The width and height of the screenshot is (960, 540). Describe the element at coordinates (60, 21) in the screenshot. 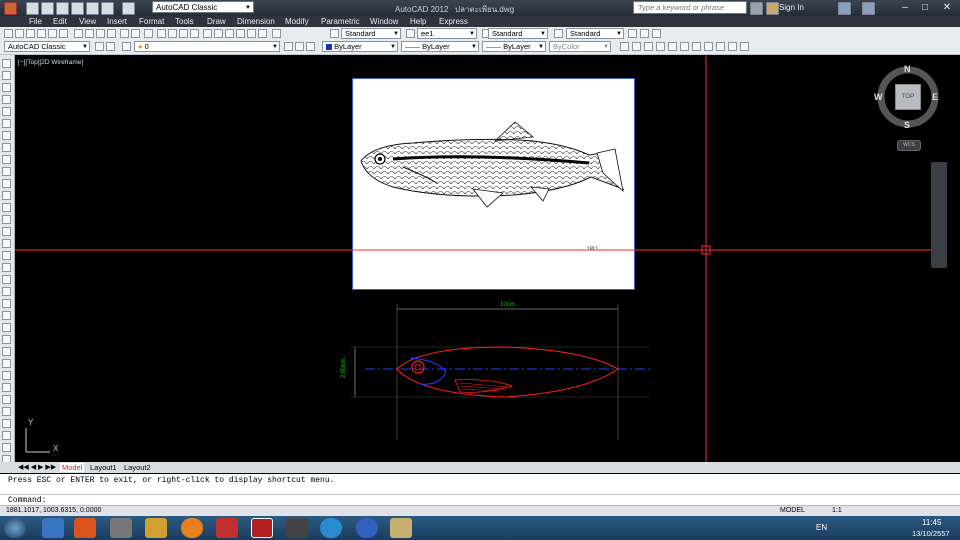

I see `menu-edit: Edit` at that location.